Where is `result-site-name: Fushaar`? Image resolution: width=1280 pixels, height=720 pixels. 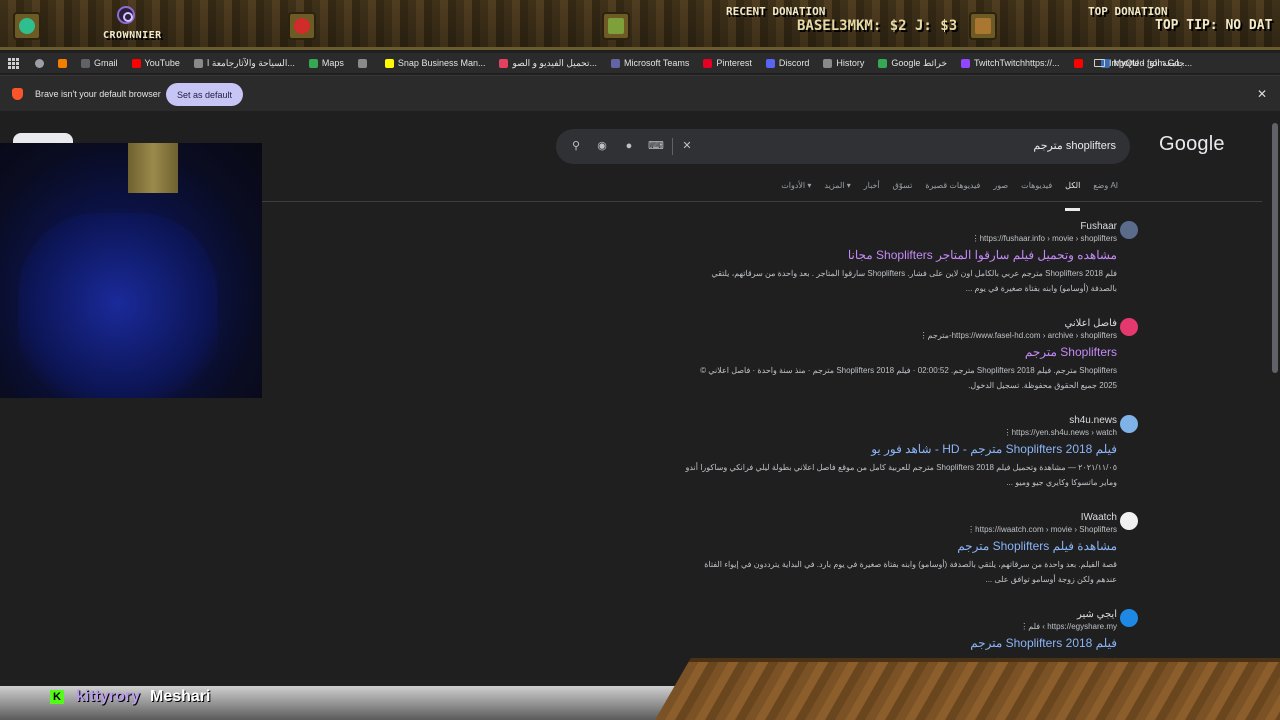 result-site-name: Fushaar is located at coordinates (901, 226).